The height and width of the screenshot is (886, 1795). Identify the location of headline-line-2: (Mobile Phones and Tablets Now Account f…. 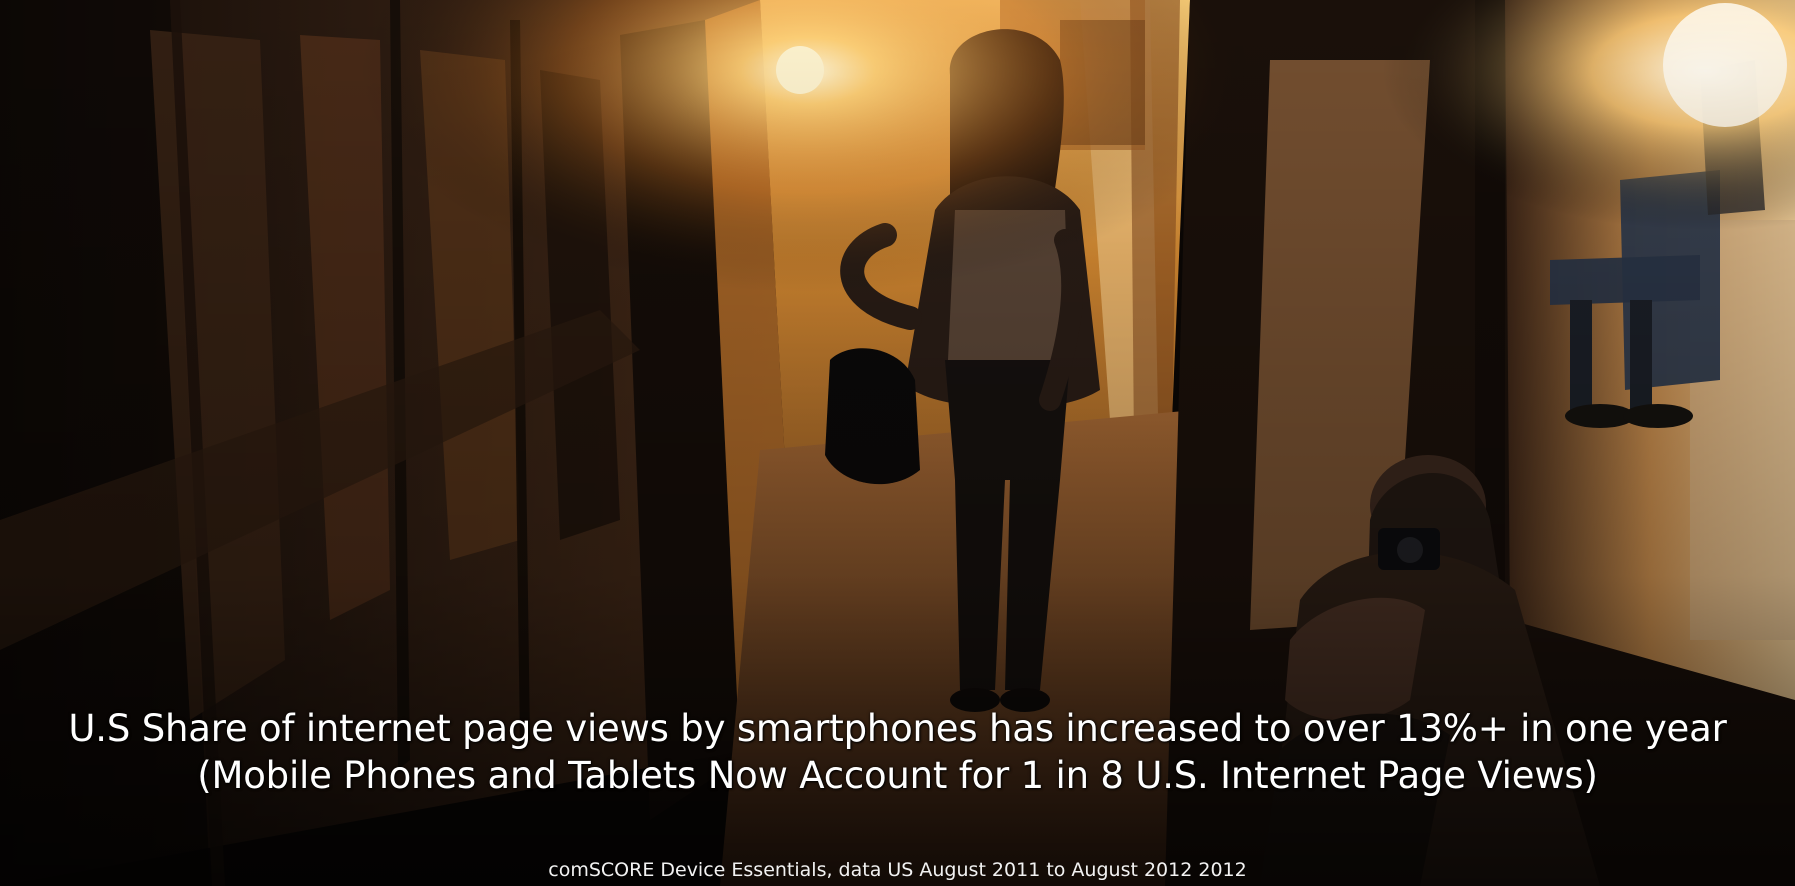
(897, 775).